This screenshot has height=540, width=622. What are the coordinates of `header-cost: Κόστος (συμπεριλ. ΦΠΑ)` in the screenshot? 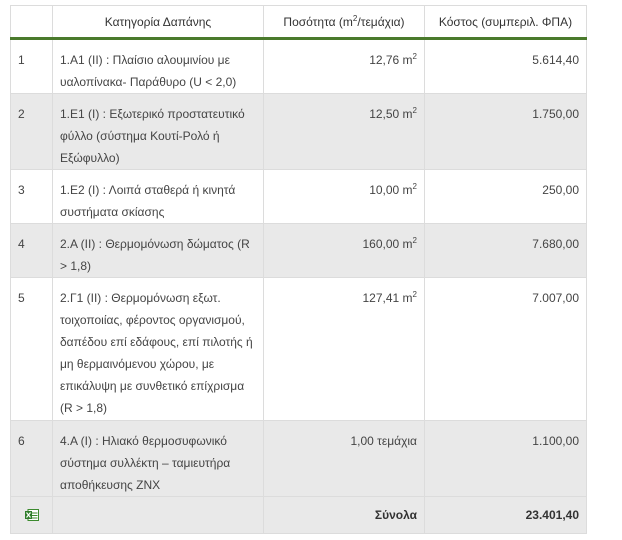 It's located at (505, 22).